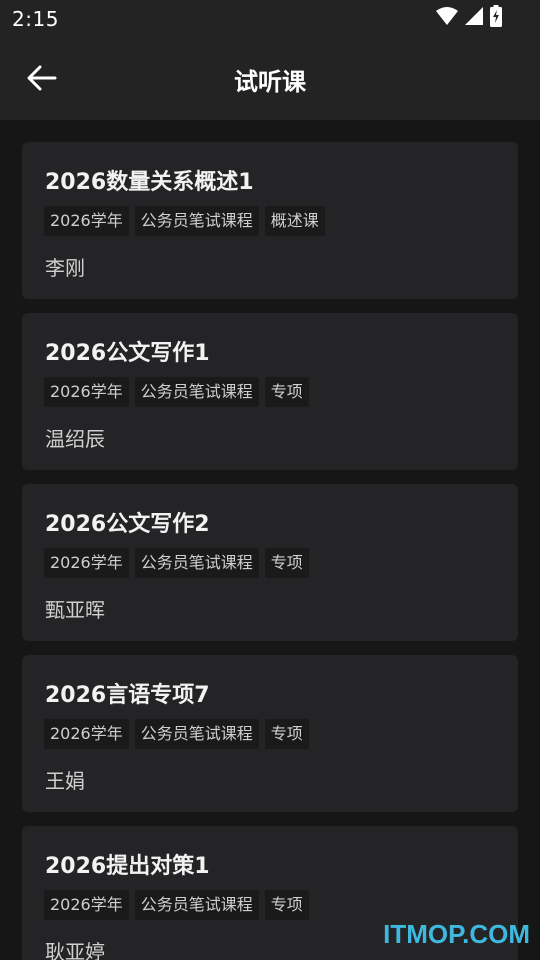 The height and width of the screenshot is (960, 540). Describe the element at coordinates (127, 695) in the screenshot. I see `course-title: 2026言语专项7` at that location.